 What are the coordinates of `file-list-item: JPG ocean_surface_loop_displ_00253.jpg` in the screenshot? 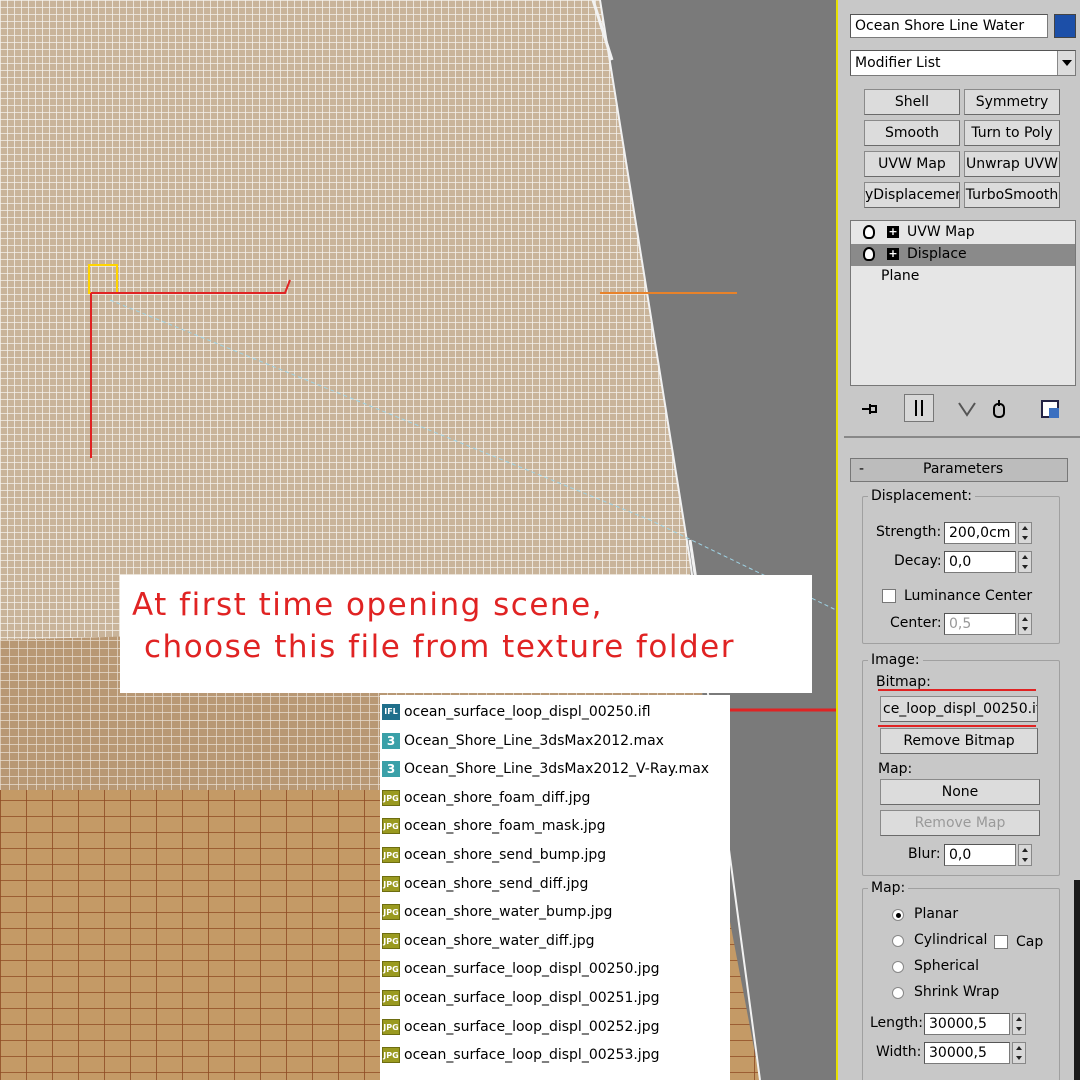 It's located at (521, 1055).